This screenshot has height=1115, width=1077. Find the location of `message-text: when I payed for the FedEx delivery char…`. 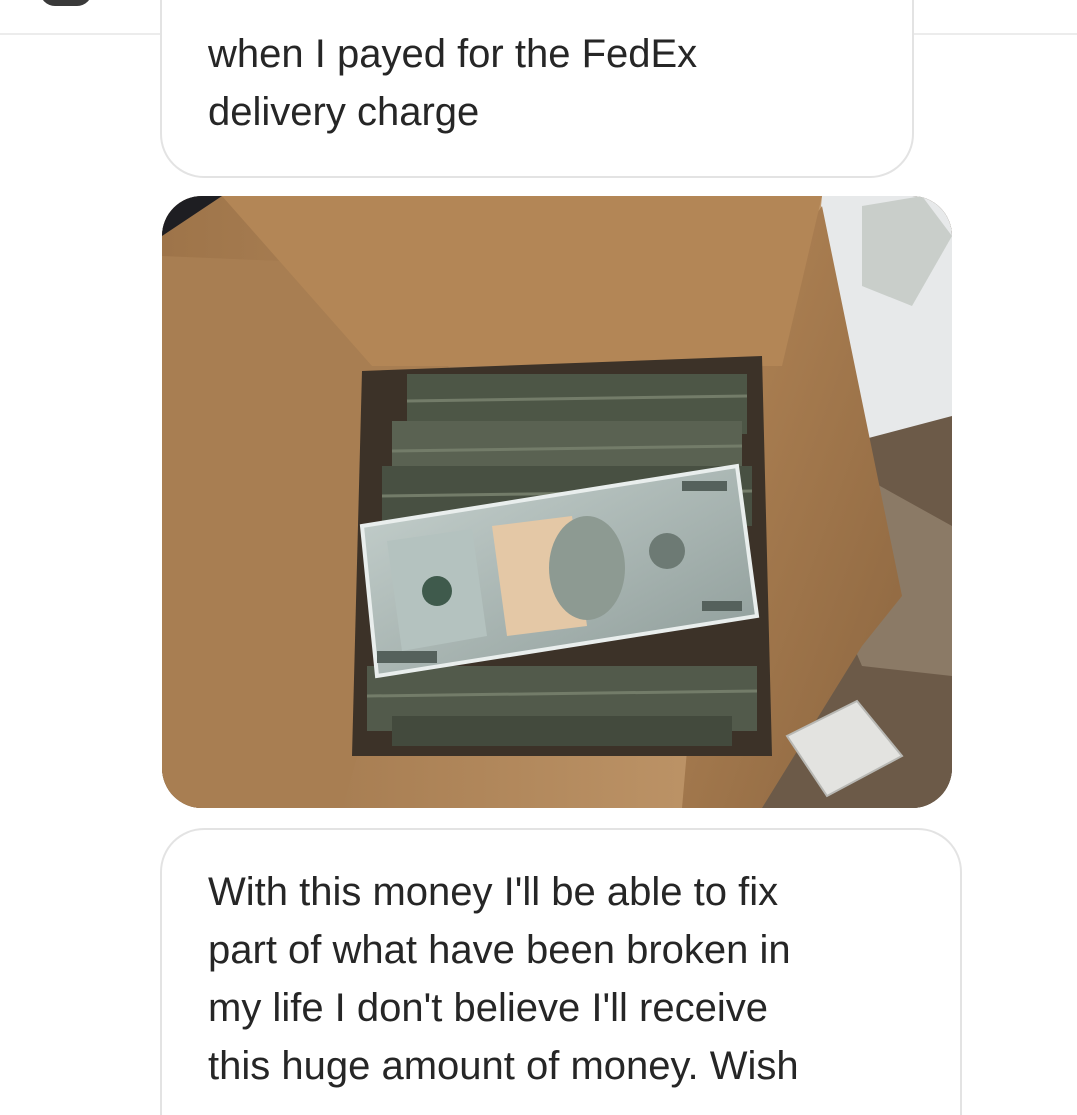

message-text: when I payed for the FedEx delivery char… is located at coordinates (453, 83).